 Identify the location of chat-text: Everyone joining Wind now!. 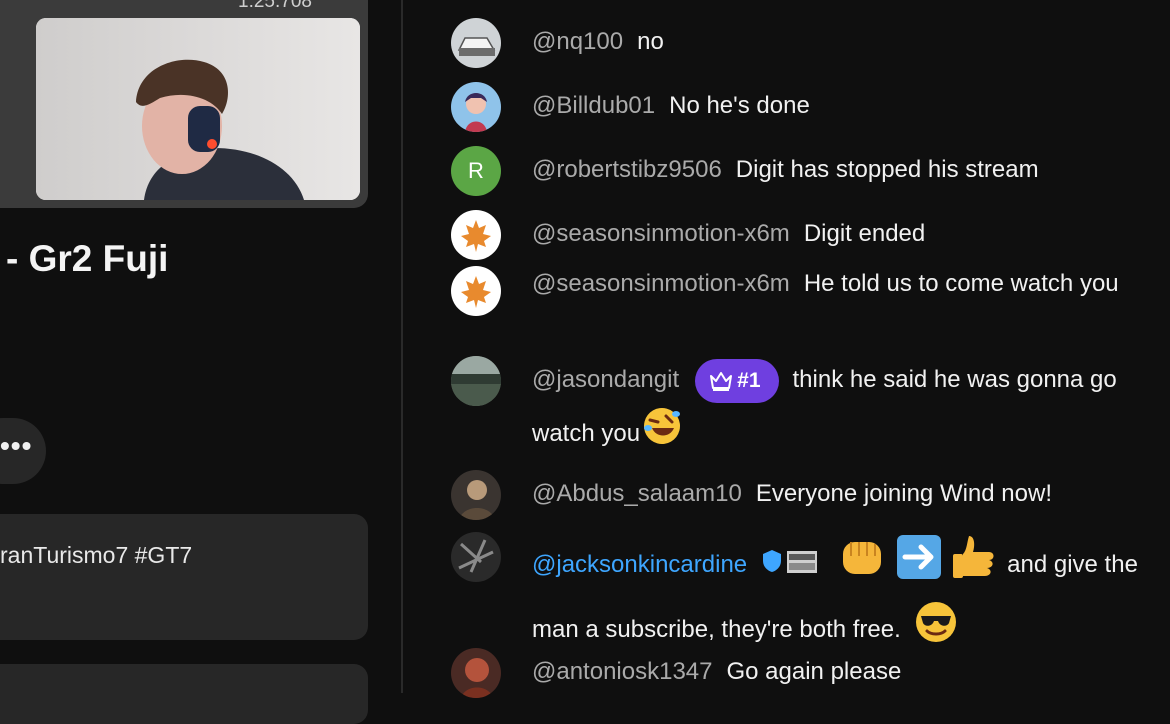
(903, 493).